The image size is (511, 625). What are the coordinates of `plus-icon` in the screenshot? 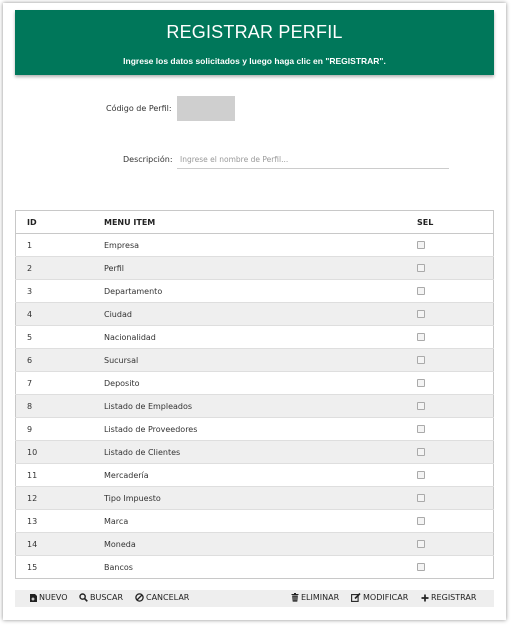 It's located at (425, 597).